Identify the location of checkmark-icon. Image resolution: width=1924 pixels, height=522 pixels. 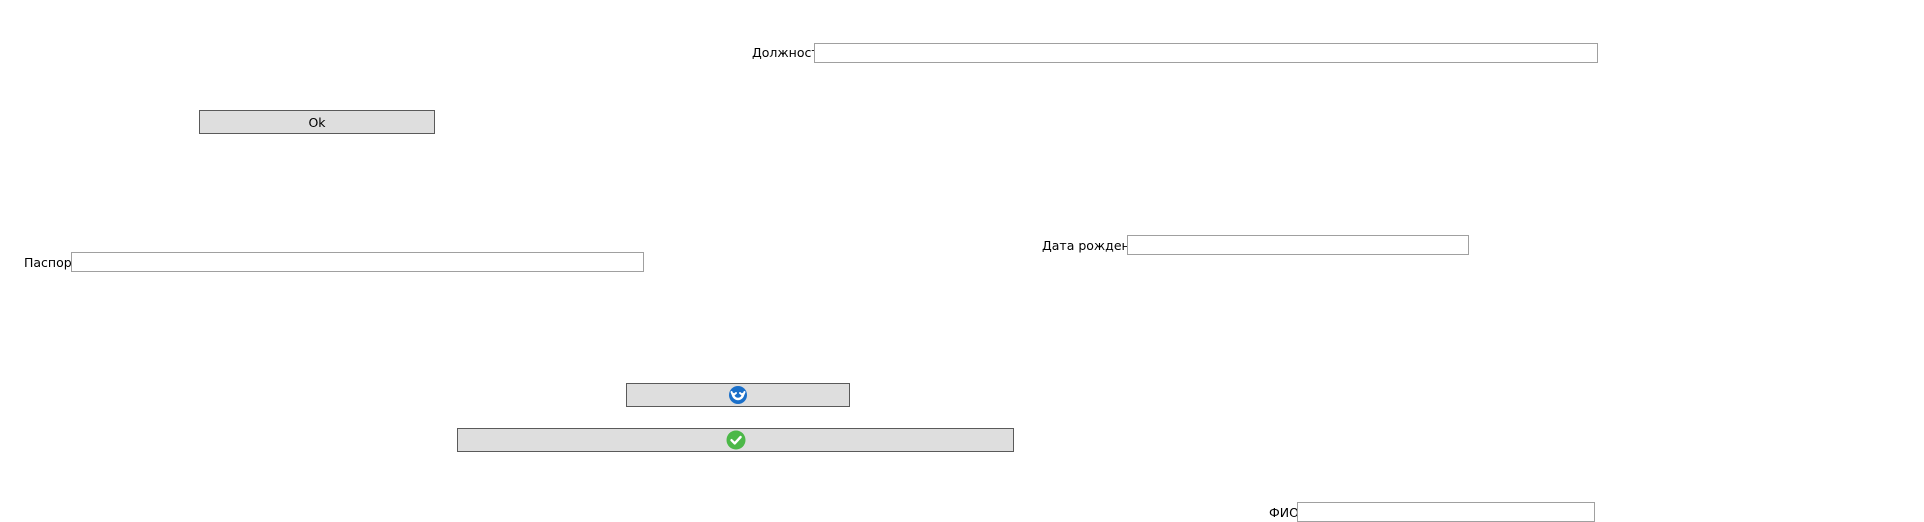
(736, 440).